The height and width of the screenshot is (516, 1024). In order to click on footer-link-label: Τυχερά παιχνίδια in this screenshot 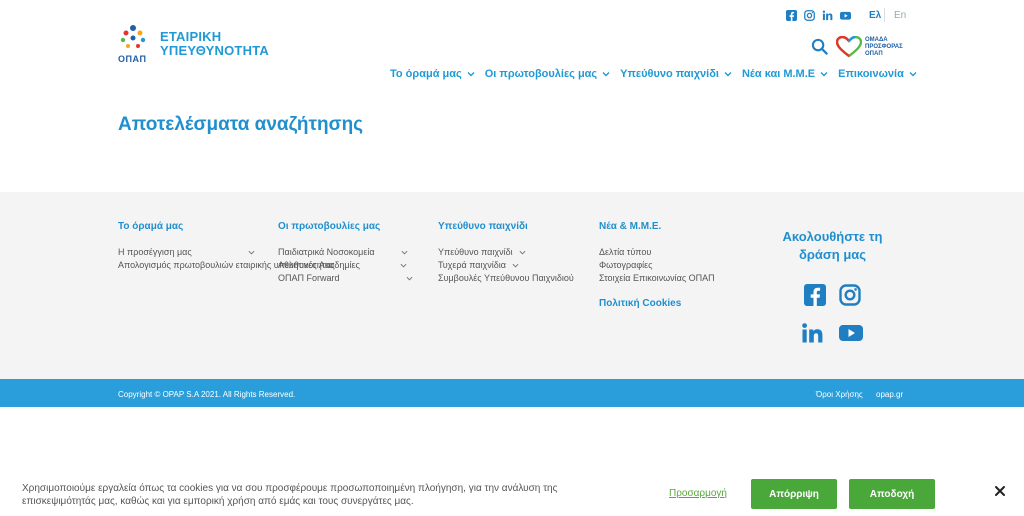, I will do `click(472, 265)`.